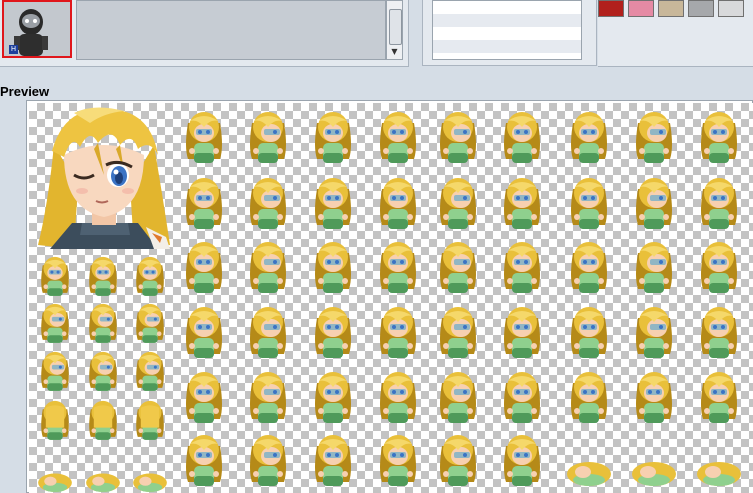  What do you see at coordinates (675, 33) in the screenshot?
I see `color-palette-panel` at bounding box center [675, 33].